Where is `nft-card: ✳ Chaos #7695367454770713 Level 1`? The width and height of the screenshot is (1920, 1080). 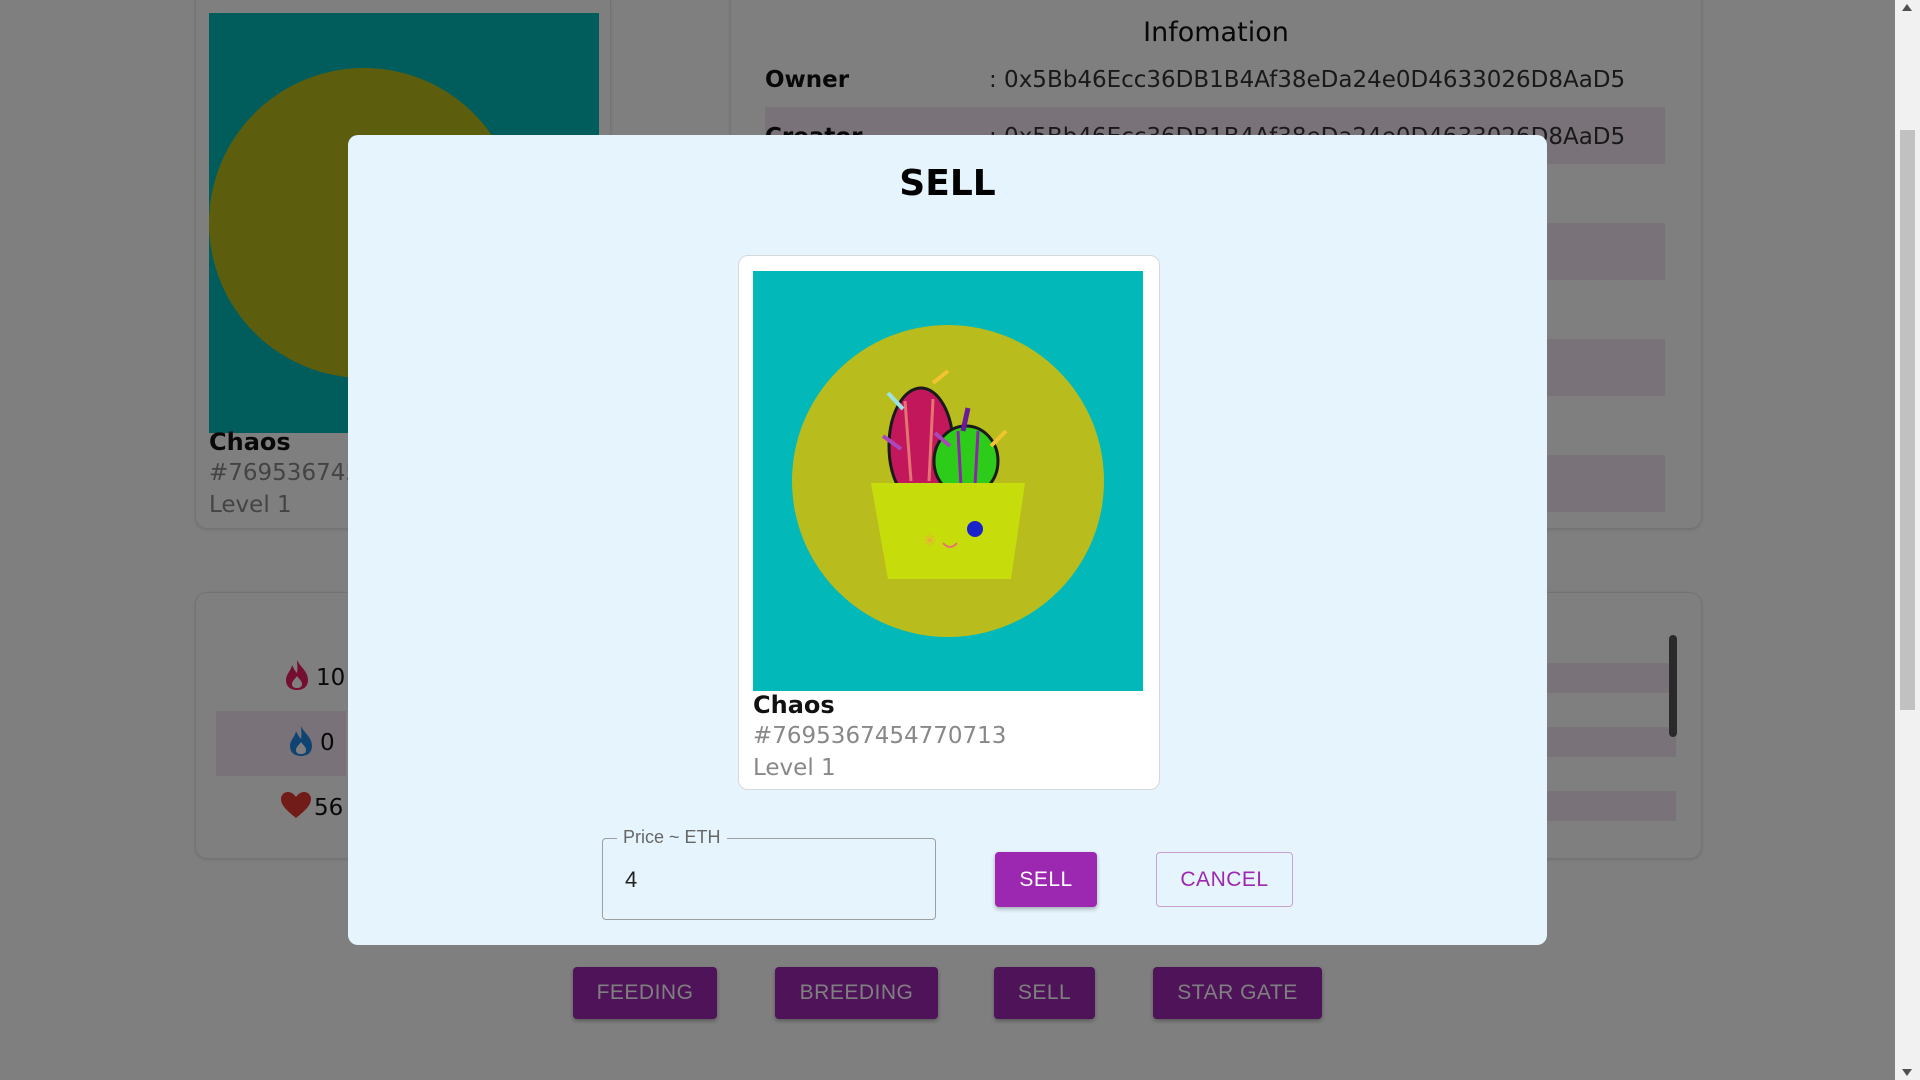 nft-card: ✳ Chaos #7695367454770713 Level 1 is located at coordinates (949, 522).